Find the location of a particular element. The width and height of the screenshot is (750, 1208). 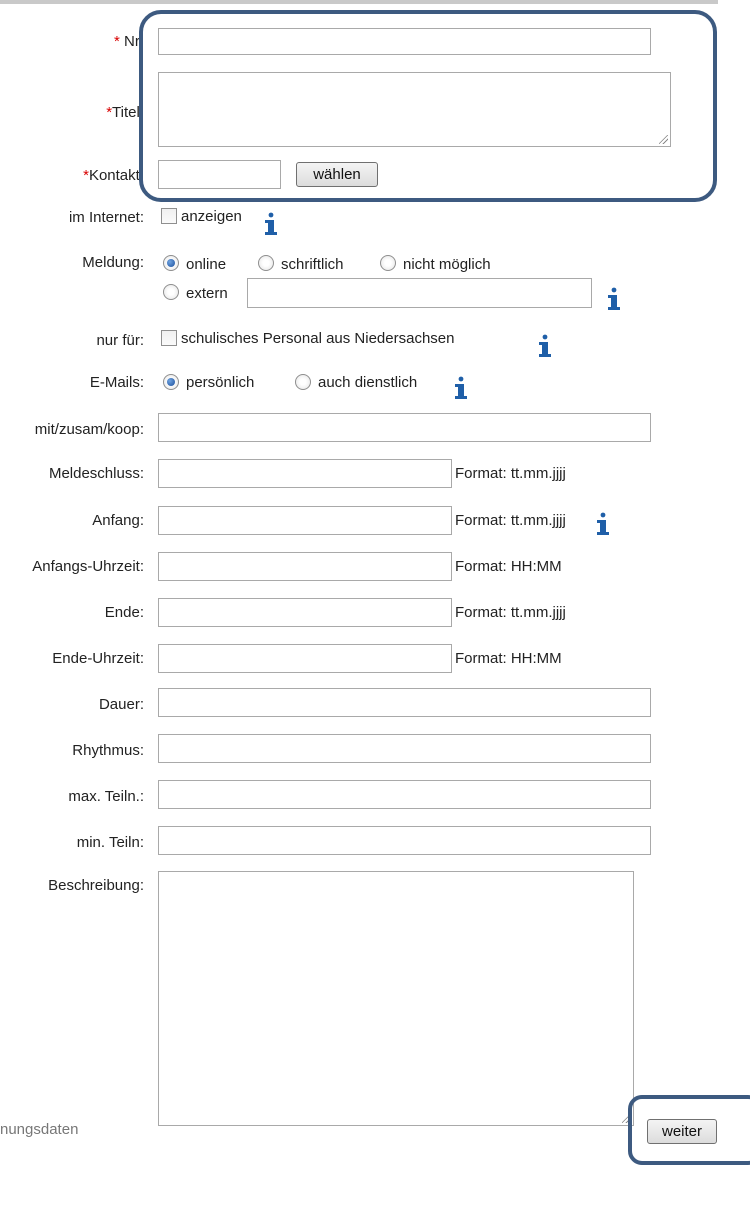

dauer-label: Dauer: is located at coordinates (121, 704).